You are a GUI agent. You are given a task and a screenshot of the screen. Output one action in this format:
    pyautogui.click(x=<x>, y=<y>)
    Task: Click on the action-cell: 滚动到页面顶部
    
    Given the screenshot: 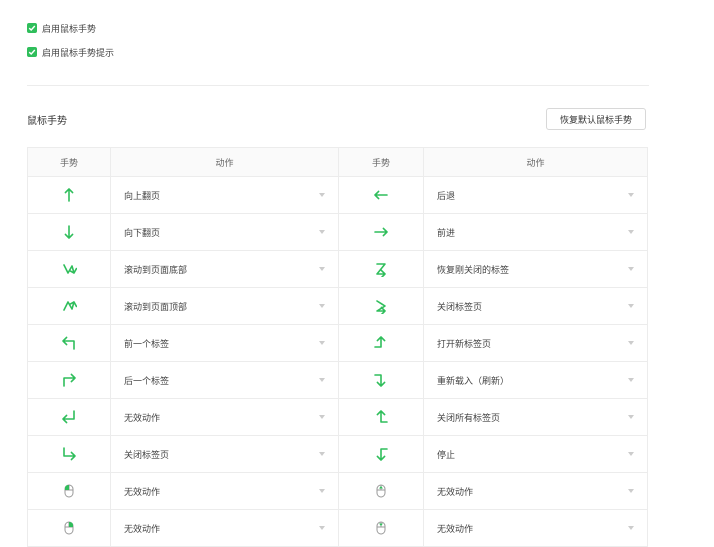 What is the action you would take?
    pyautogui.click(x=224, y=306)
    